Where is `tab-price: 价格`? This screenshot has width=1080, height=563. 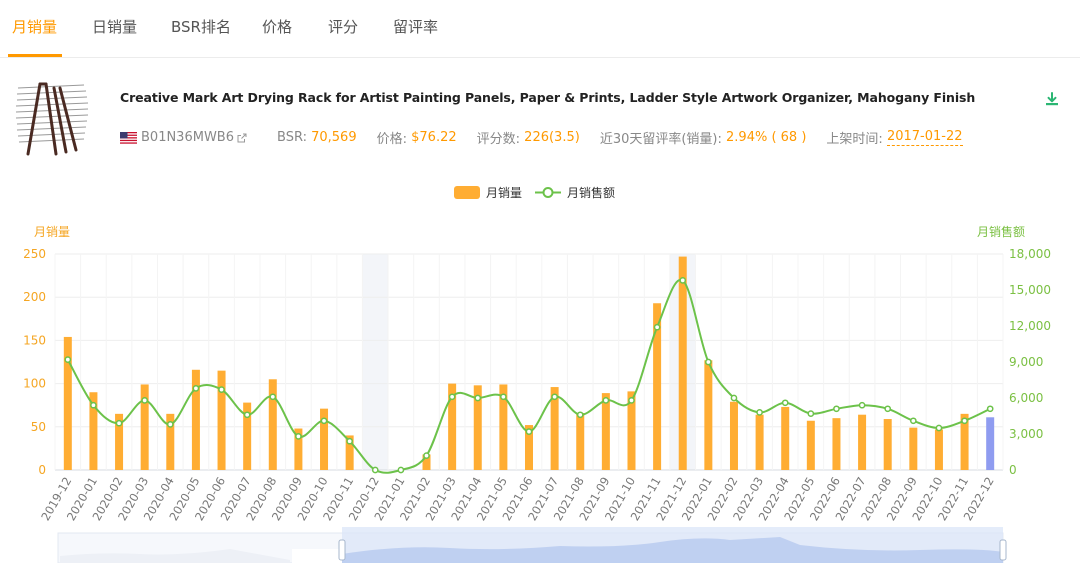
tab-price: 价格 is located at coordinates (277, 26).